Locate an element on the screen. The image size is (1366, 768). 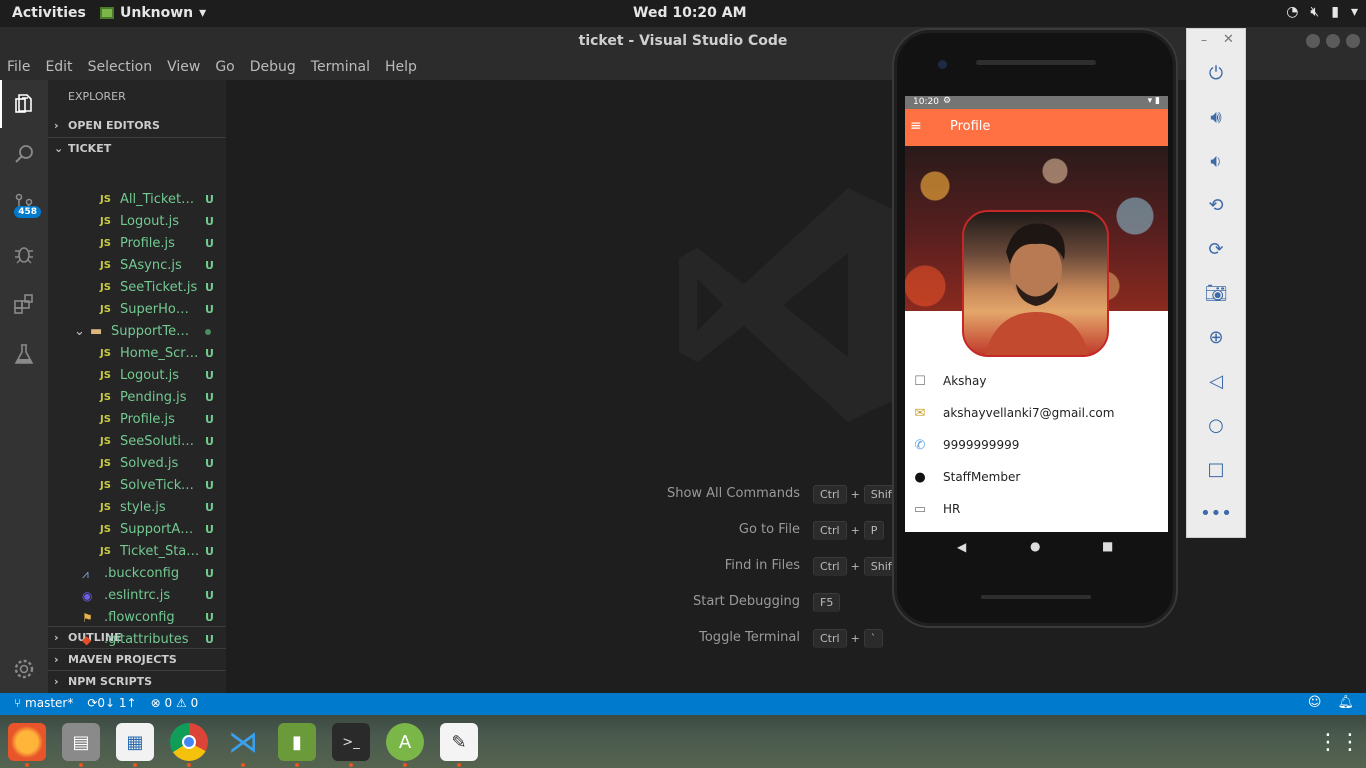
shortcut-hint-label: Start Debugging is located at coordinates (746, 601).